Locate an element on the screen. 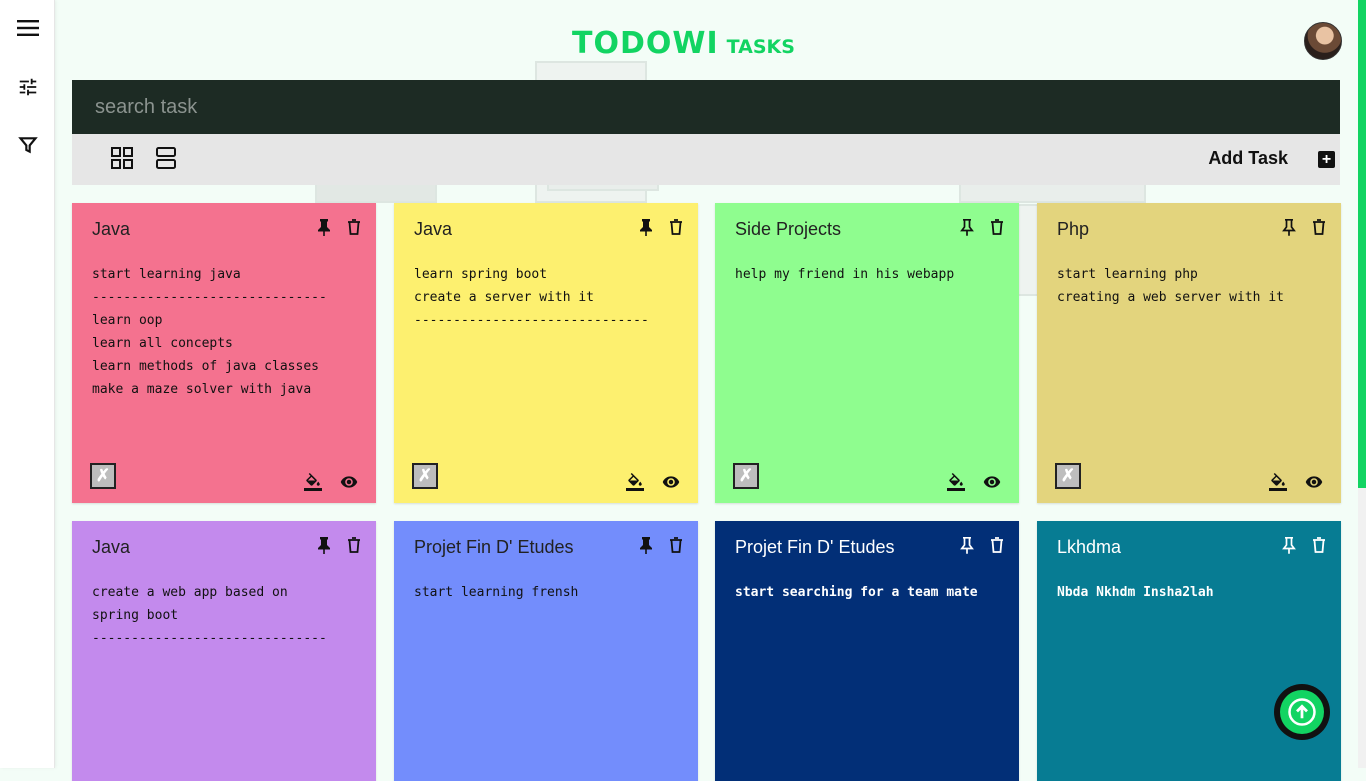 The width and height of the screenshot is (1366, 781). arrow-up-circle-icon is located at coordinates (1302, 712).